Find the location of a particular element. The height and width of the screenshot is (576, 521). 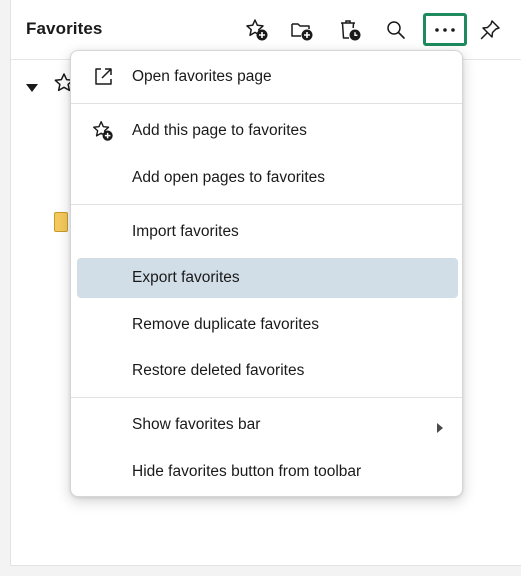

menu-item-add-open-pages: Add open pages to favorites is located at coordinates (267, 178).